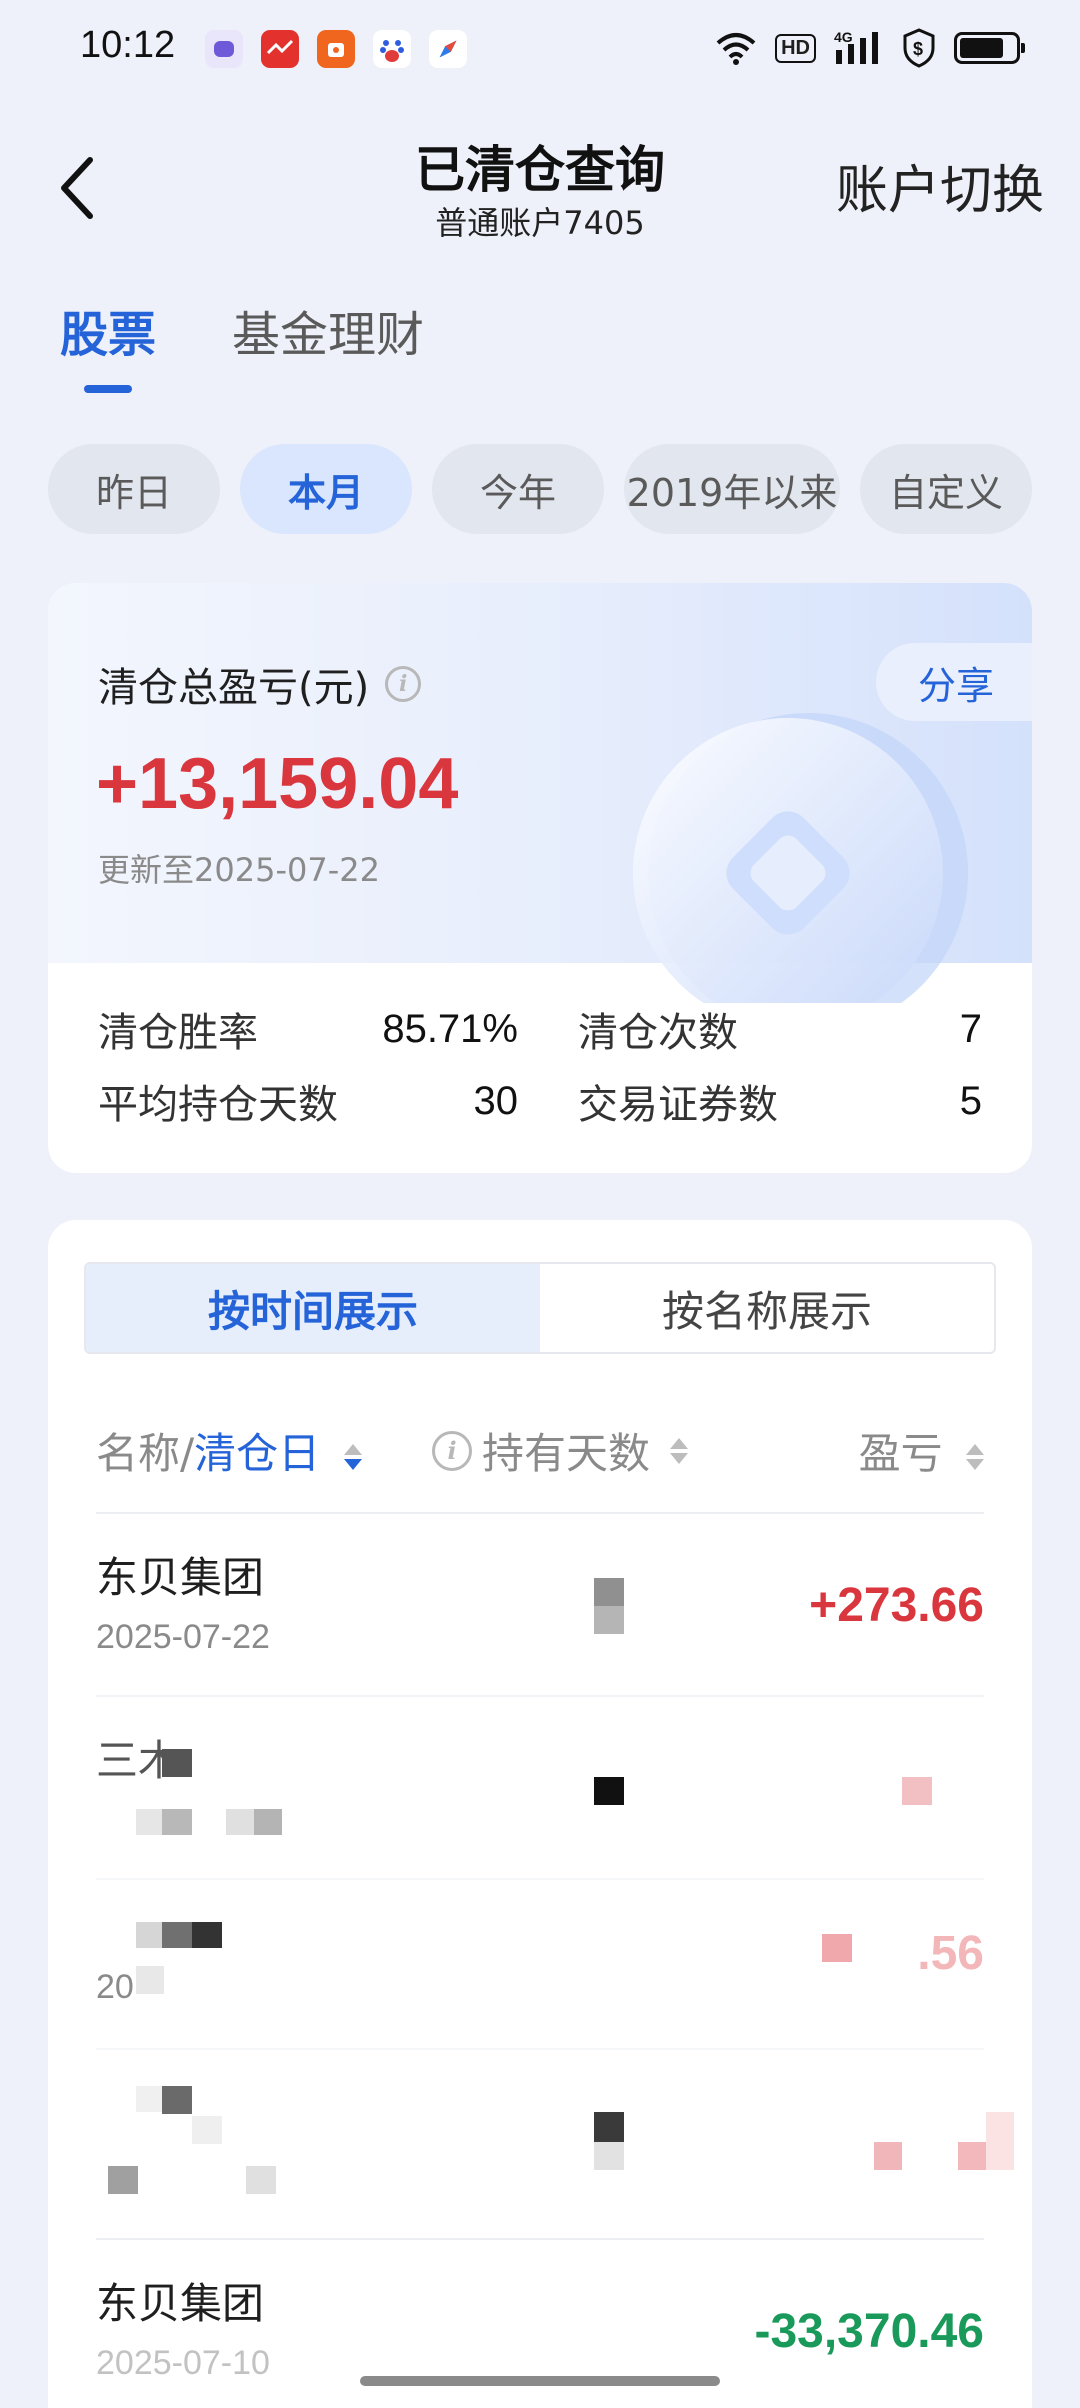 The image size is (1080, 2408). What do you see at coordinates (115, 1987) in the screenshot?
I see `clear-date: 20` at bounding box center [115, 1987].